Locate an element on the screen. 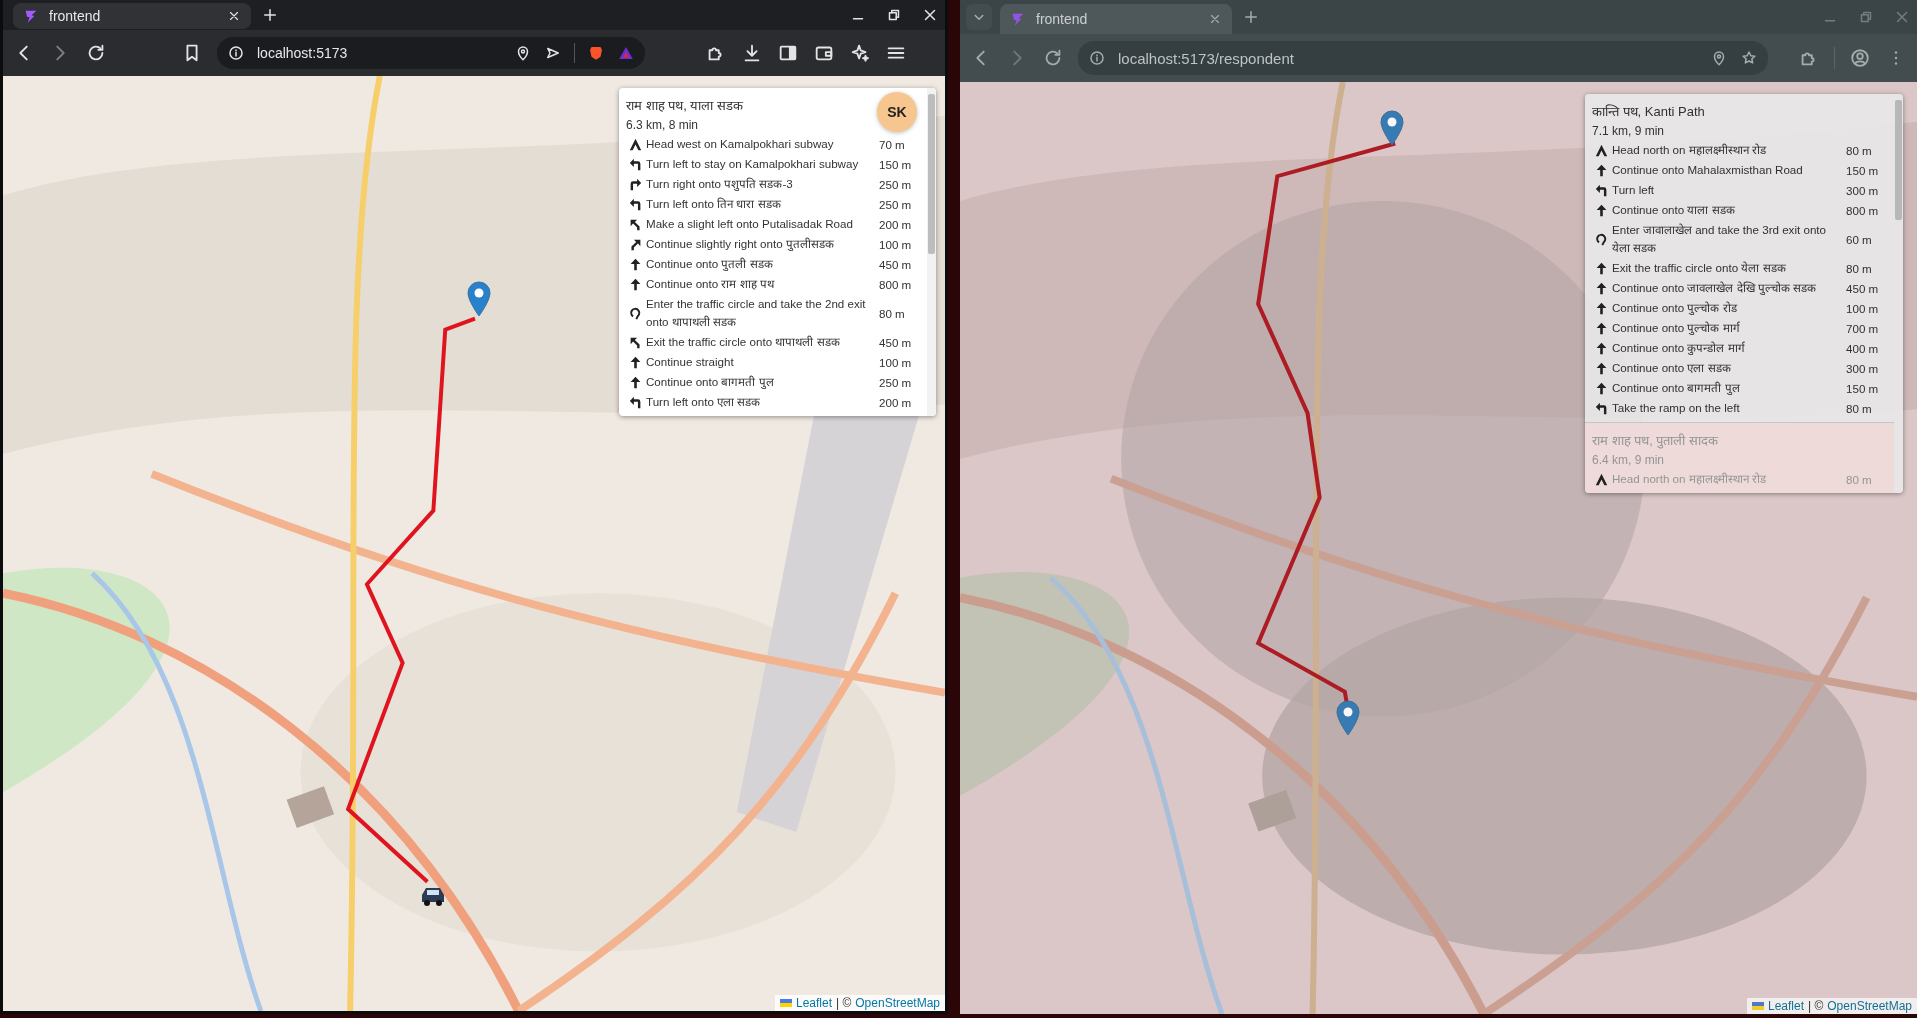  instruction-text: Continue onto पुल्चोक रोड is located at coordinates (1675, 308).